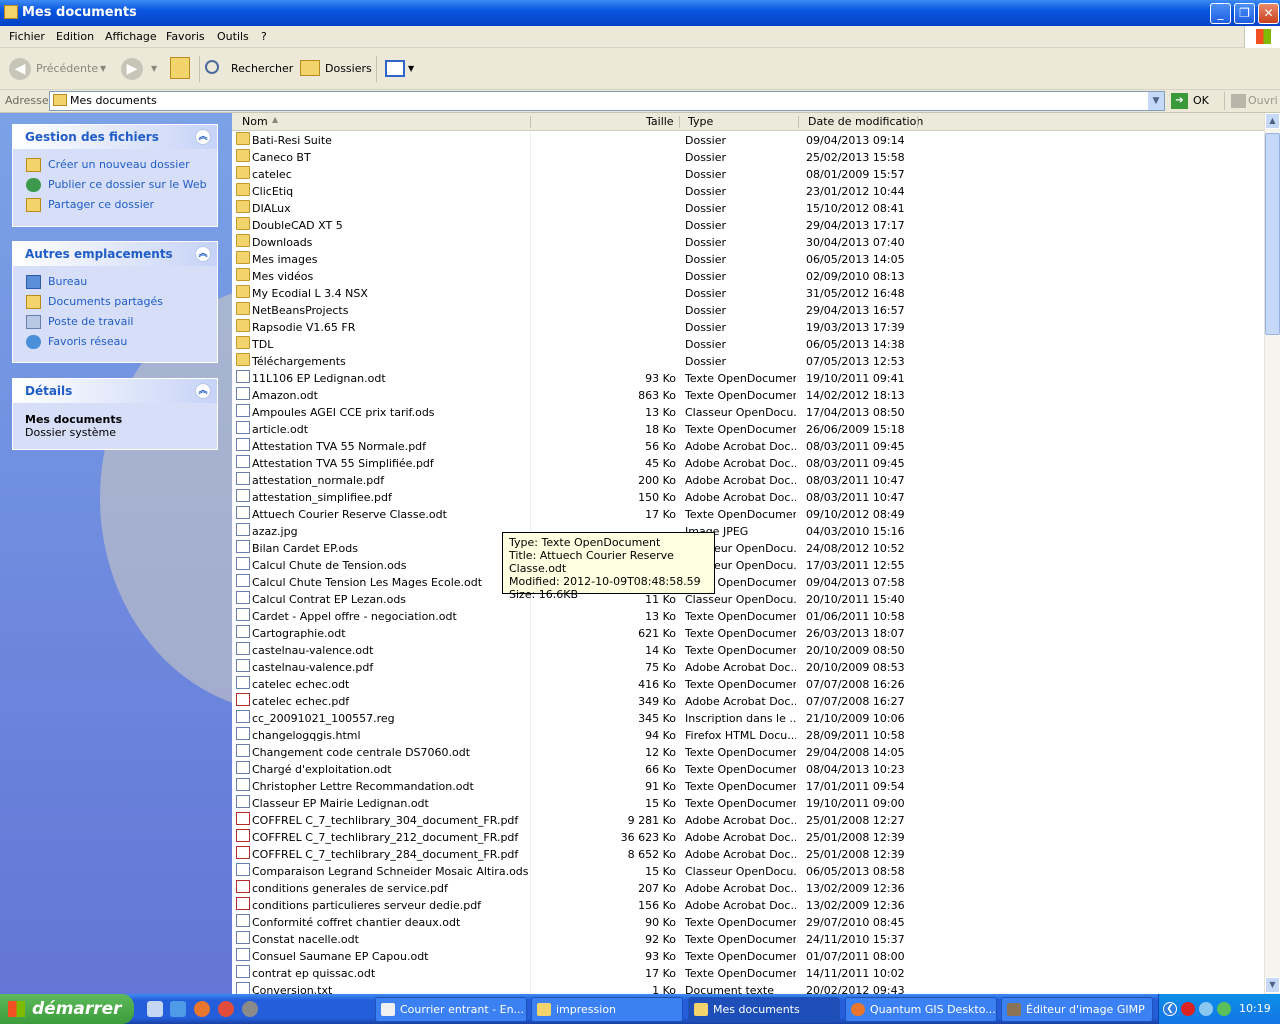  Describe the element at coordinates (180, 68) in the screenshot. I see `folder-up-icon` at that location.